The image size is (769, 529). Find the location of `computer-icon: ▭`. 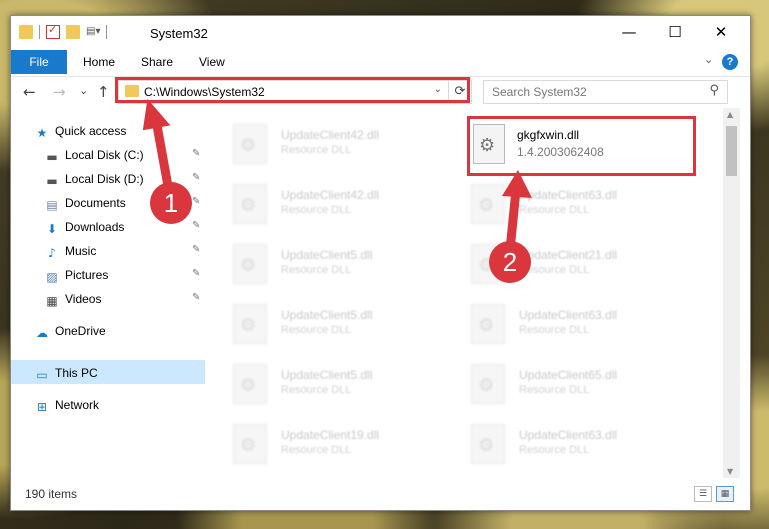

computer-icon: ▭ is located at coordinates (42, 375).